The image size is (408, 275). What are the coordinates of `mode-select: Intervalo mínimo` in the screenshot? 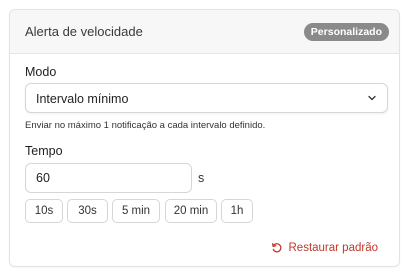 It's located at (206, 98).